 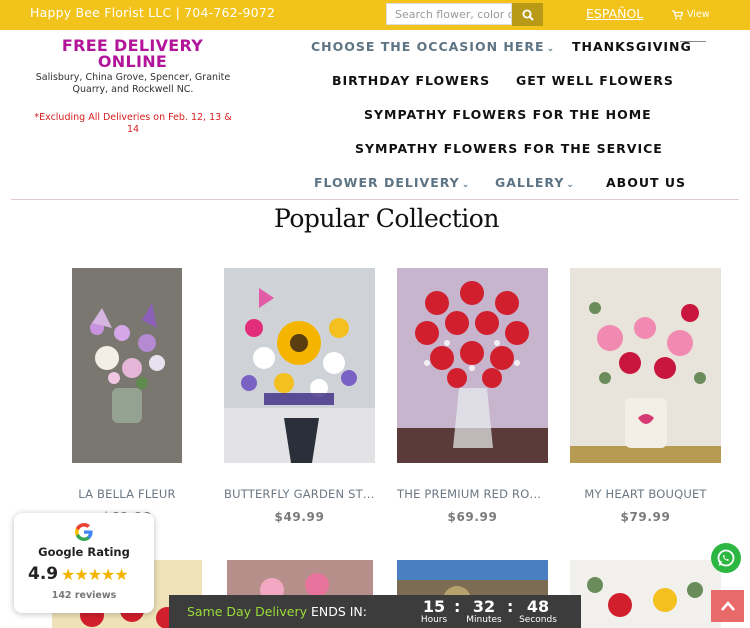 I want to click on search-button, so click(x=527, y=14).